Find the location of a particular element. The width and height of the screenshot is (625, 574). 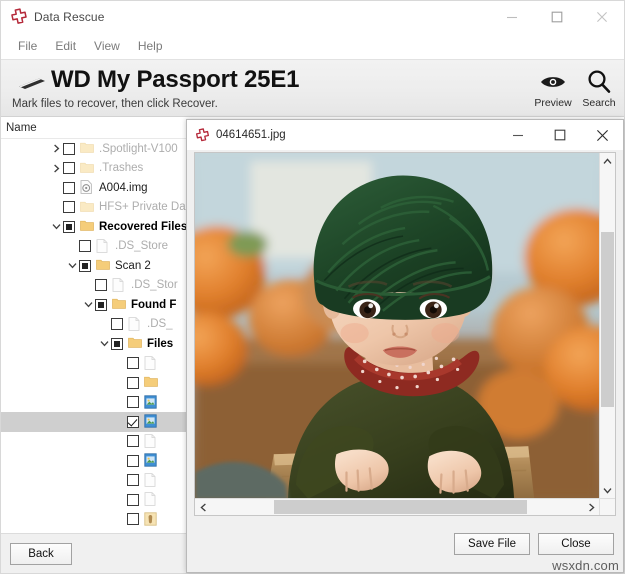

hard-drive-icon is located at coordinates (32, 83).